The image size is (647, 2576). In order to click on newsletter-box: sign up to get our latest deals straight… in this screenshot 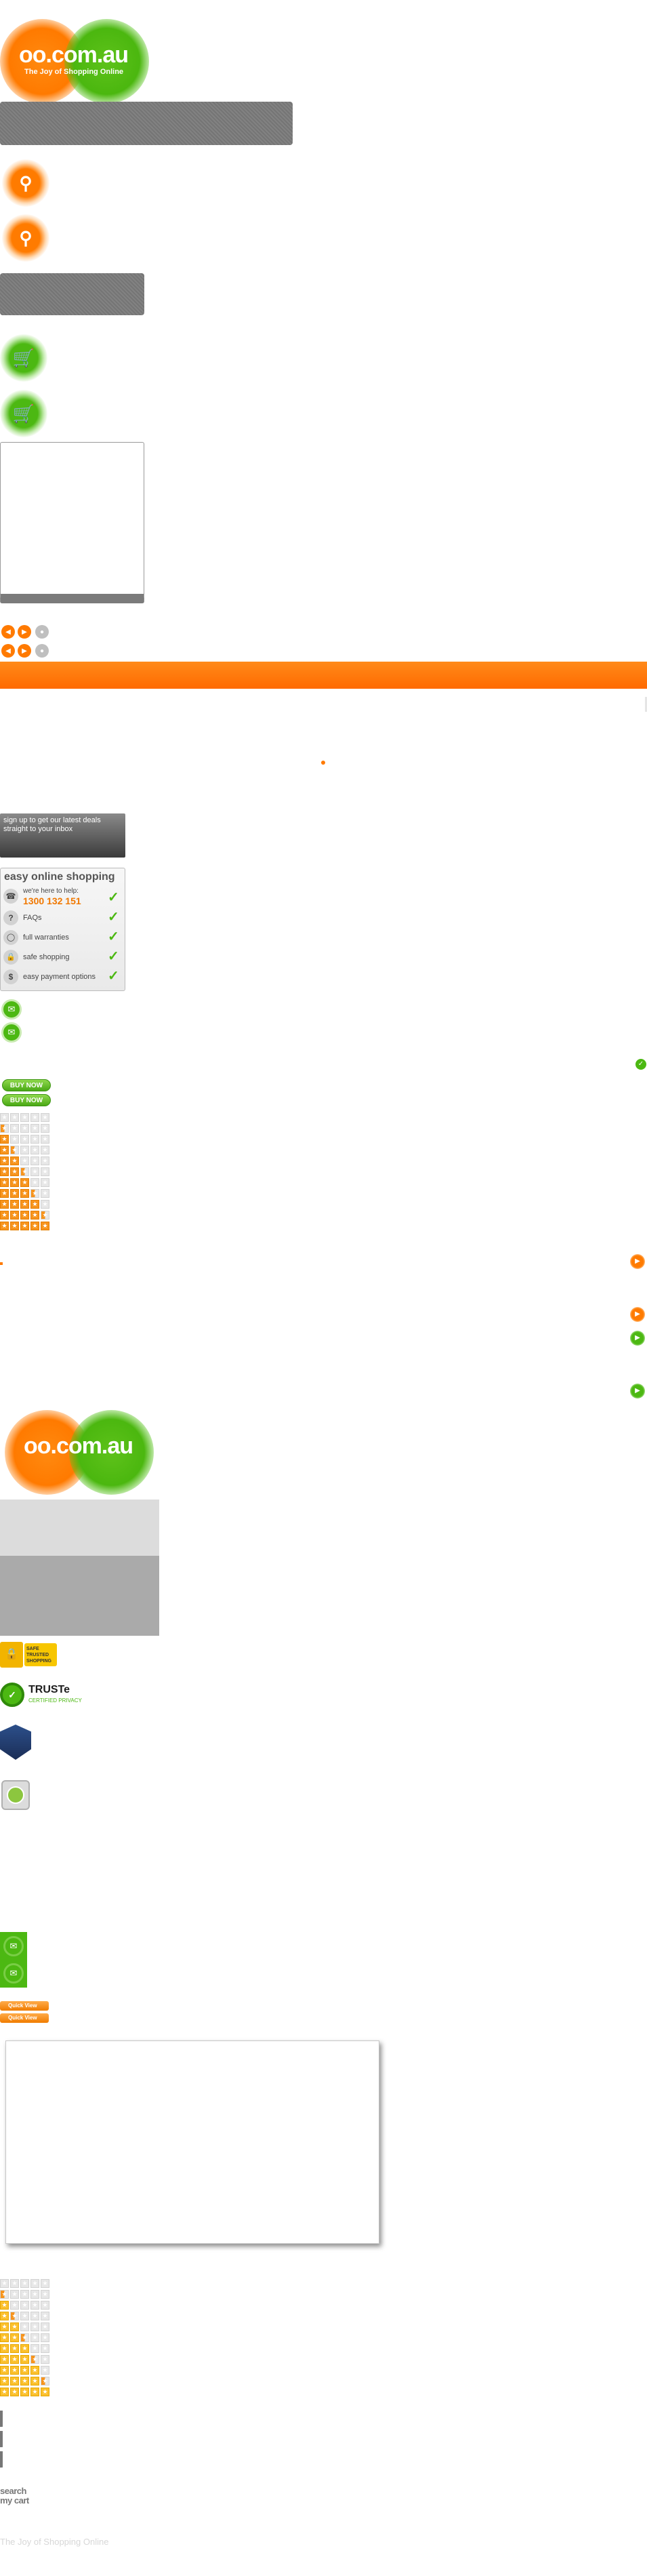, I will do `click(62, 835)`.